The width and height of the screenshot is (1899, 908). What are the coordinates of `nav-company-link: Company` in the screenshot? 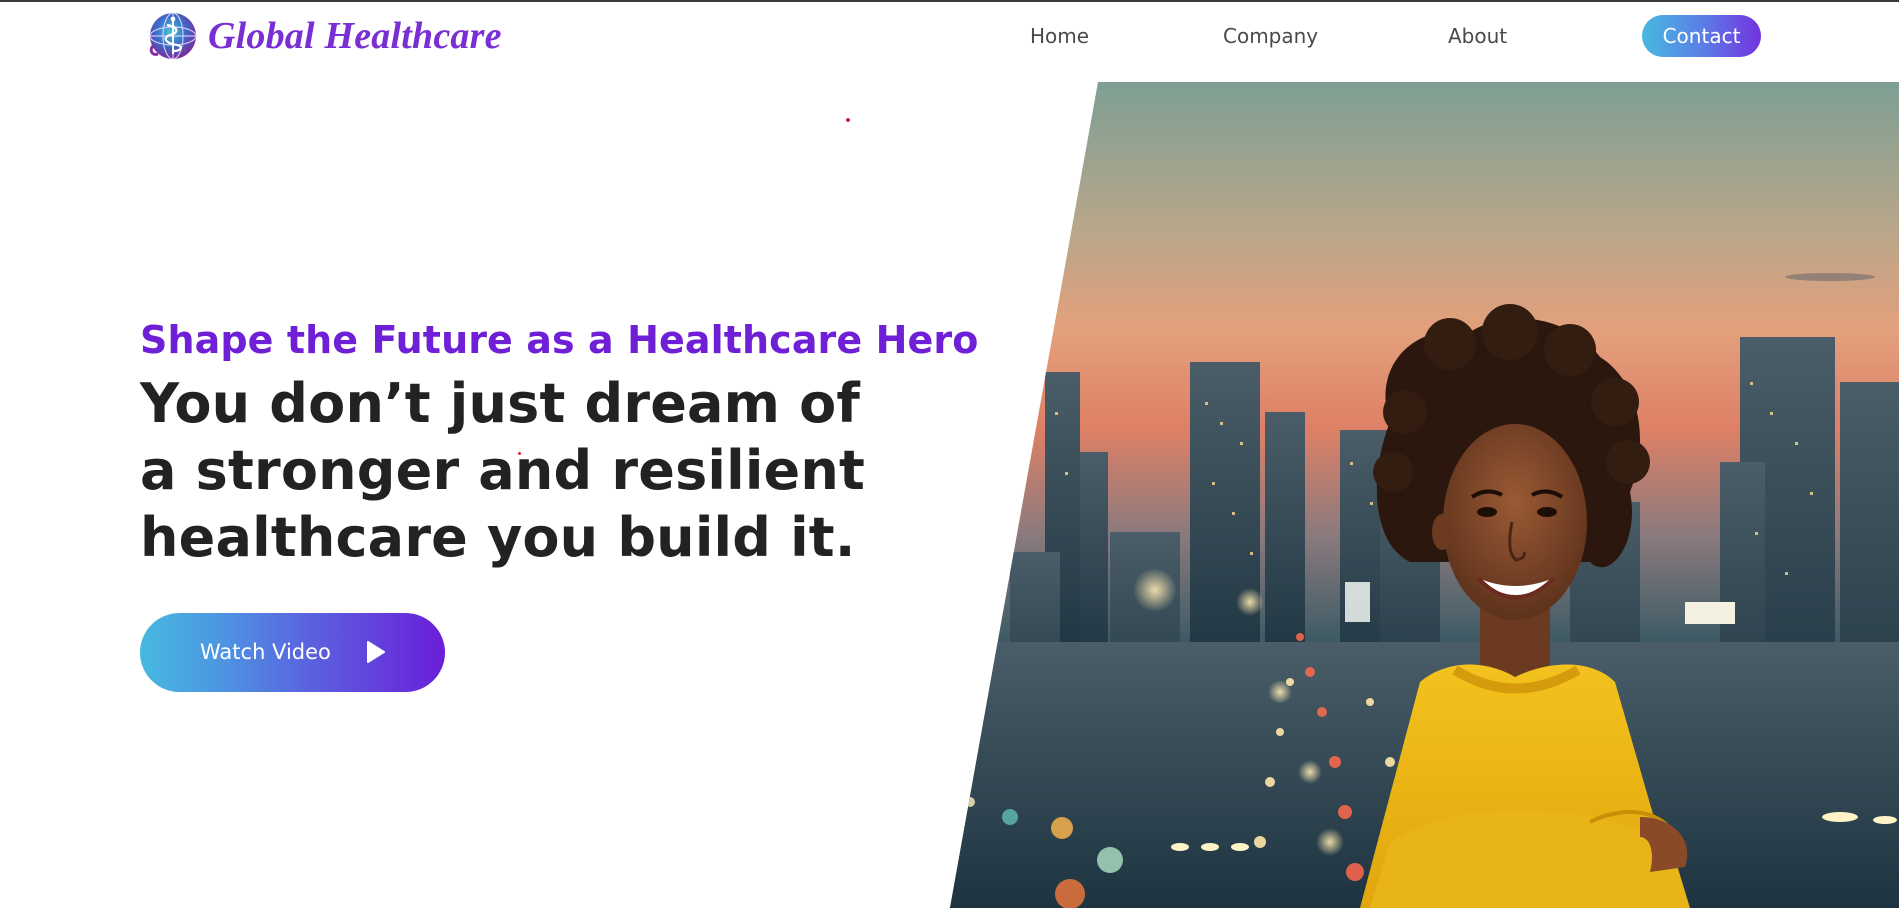 It's located at (1270, 36).